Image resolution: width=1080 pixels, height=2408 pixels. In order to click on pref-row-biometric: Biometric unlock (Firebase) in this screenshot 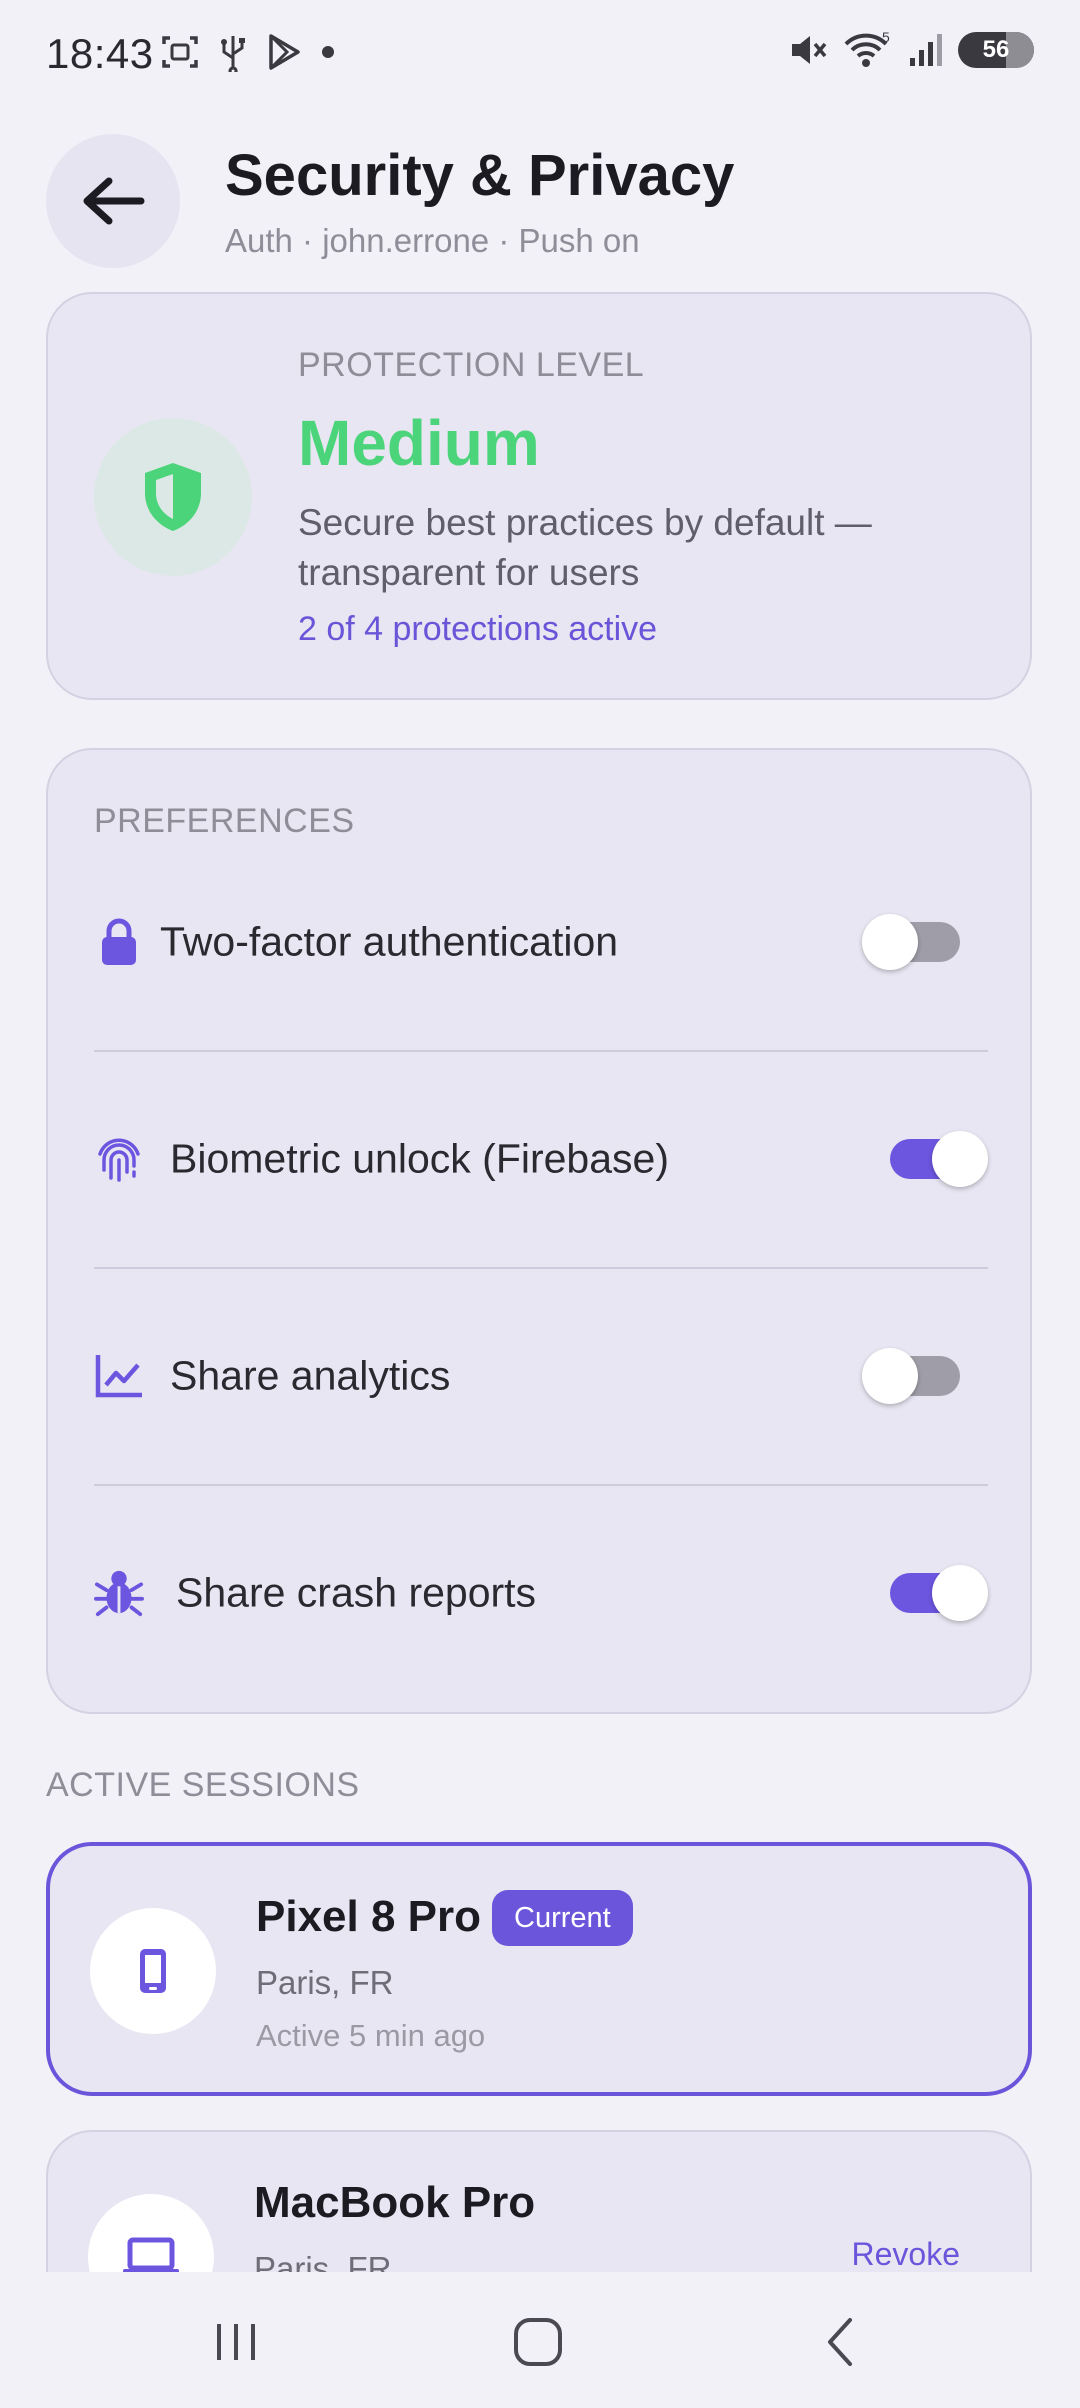, I will do `click(541, 1159)`.